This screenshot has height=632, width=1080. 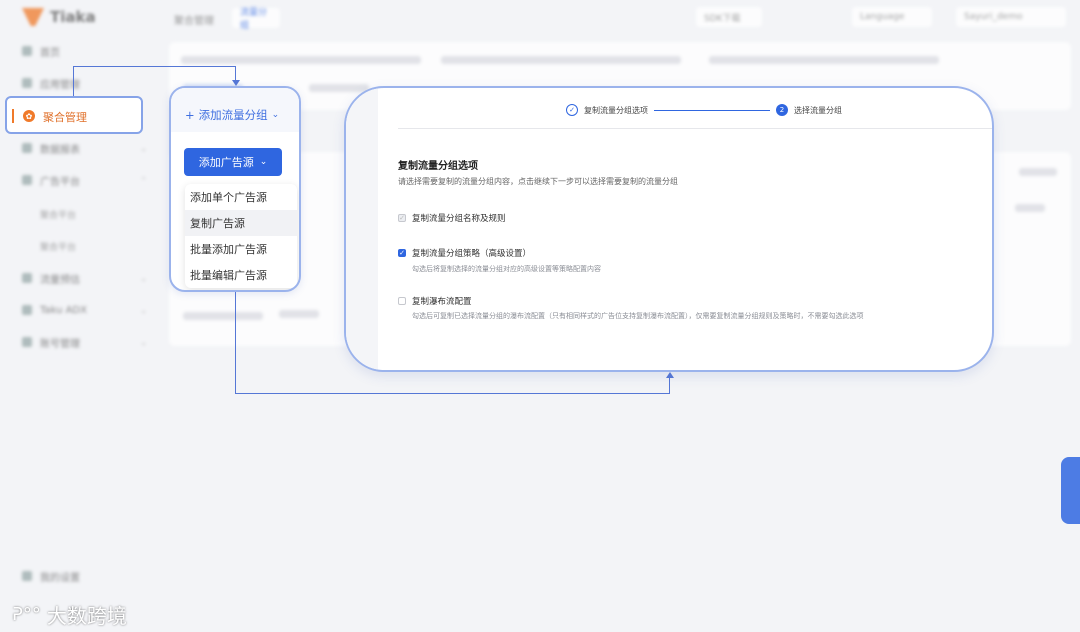 What do you see at coordinates (84, 342) in the screenshot?
I see `sidebar-item-account: 账号管理 ⌄` at bounding box center [84, 342].